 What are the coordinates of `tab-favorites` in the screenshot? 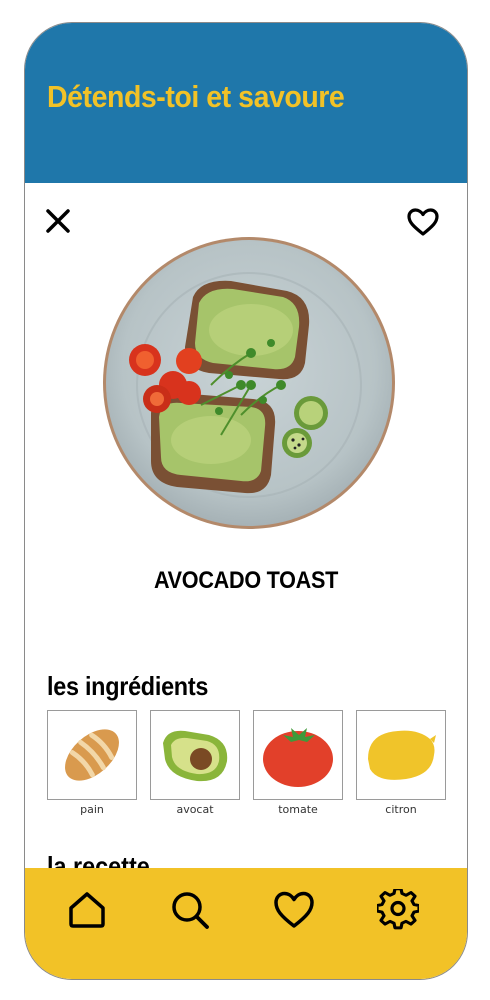 It's located at (294, 910).